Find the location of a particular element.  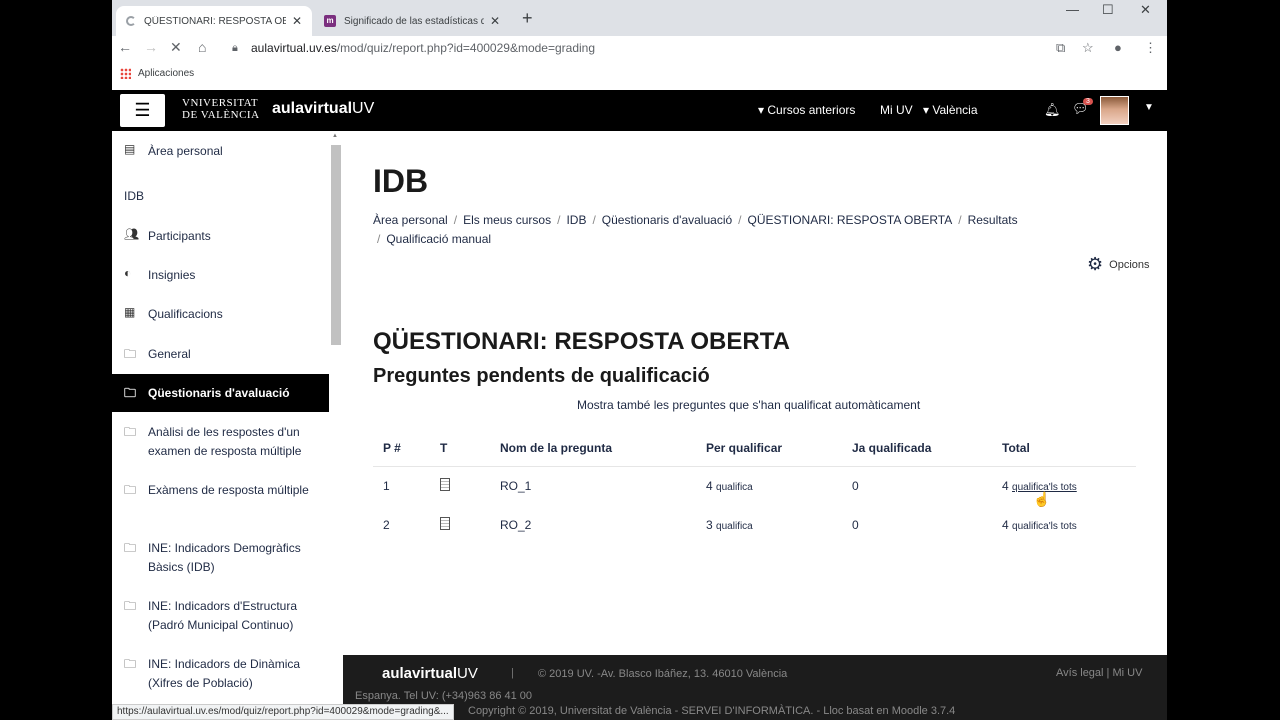

nav-cursos-anteriors: ▾ Cursos anteriors is located at coordinates (806, 110).